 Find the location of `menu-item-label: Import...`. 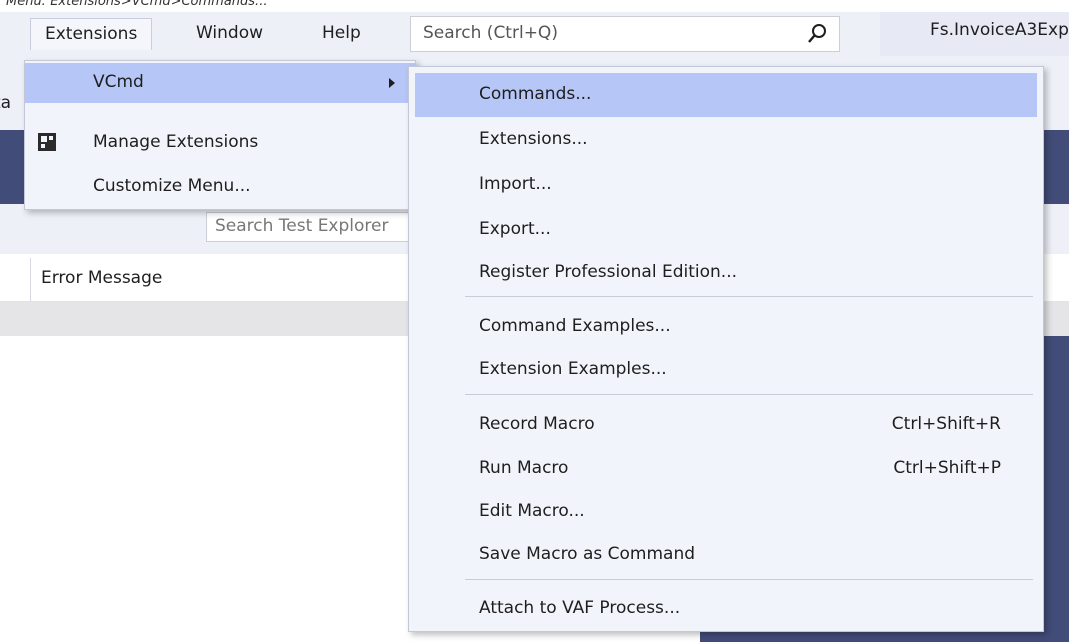

menu-item-label: Import... is located at coordinates (515, 184).